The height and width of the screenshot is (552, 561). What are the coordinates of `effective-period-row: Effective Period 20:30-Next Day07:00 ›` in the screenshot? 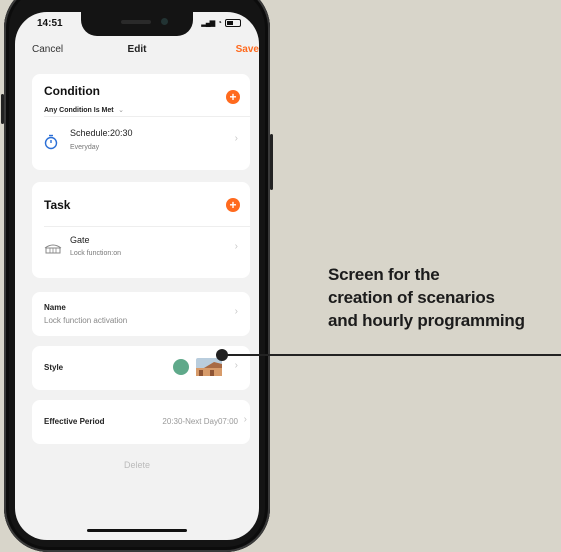 It's located at (141, 422).